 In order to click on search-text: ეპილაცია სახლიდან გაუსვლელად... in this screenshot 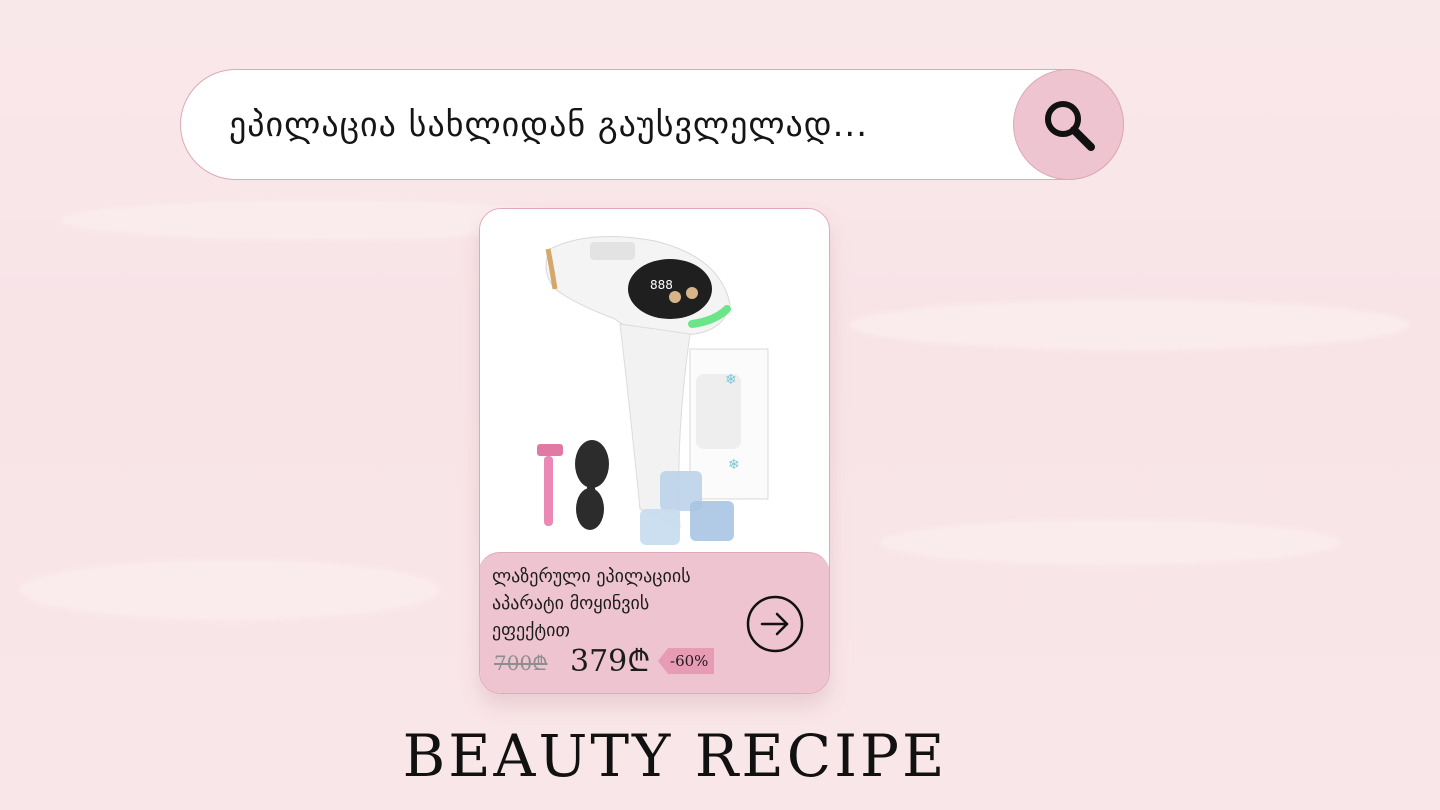, I will do `click(548, 125)`.